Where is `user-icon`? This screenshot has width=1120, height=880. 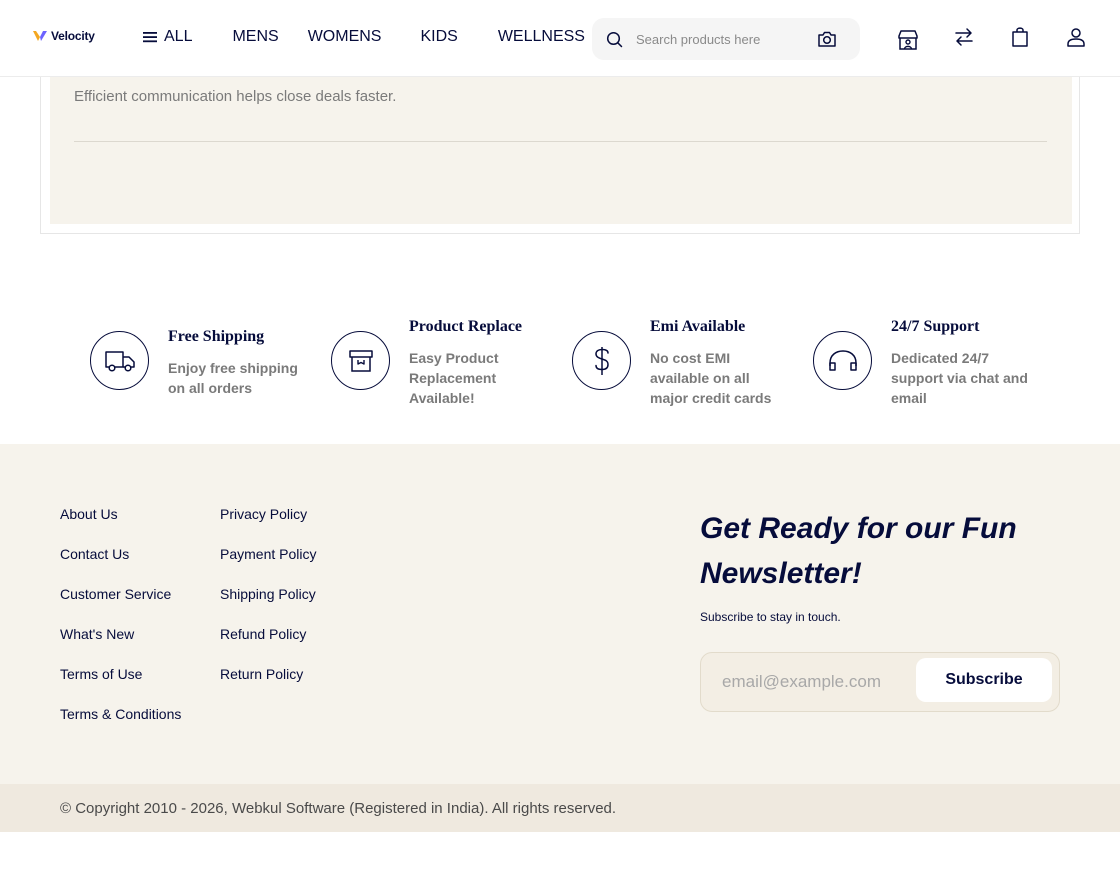
user-icon is located at coordinates (1076, 37).